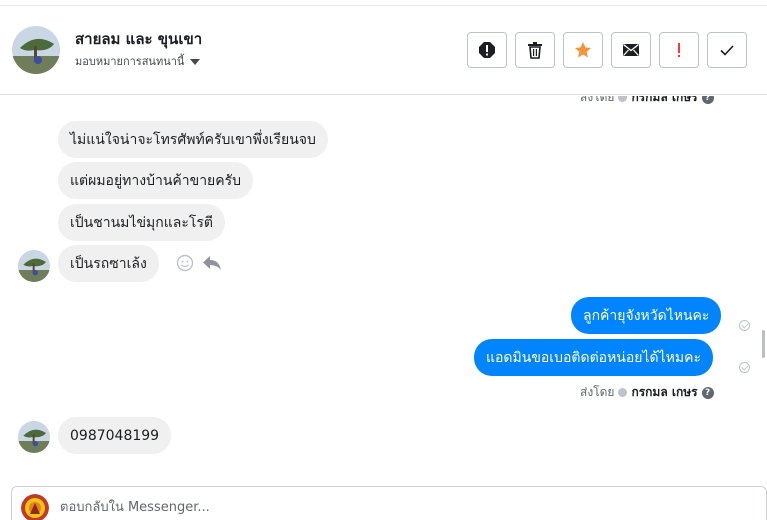 This screenshot has width=767, height=520. What do you see at coordinates (35, 507) in the screenshot?
I see `page-avatar` at bounding box center [35, 507].